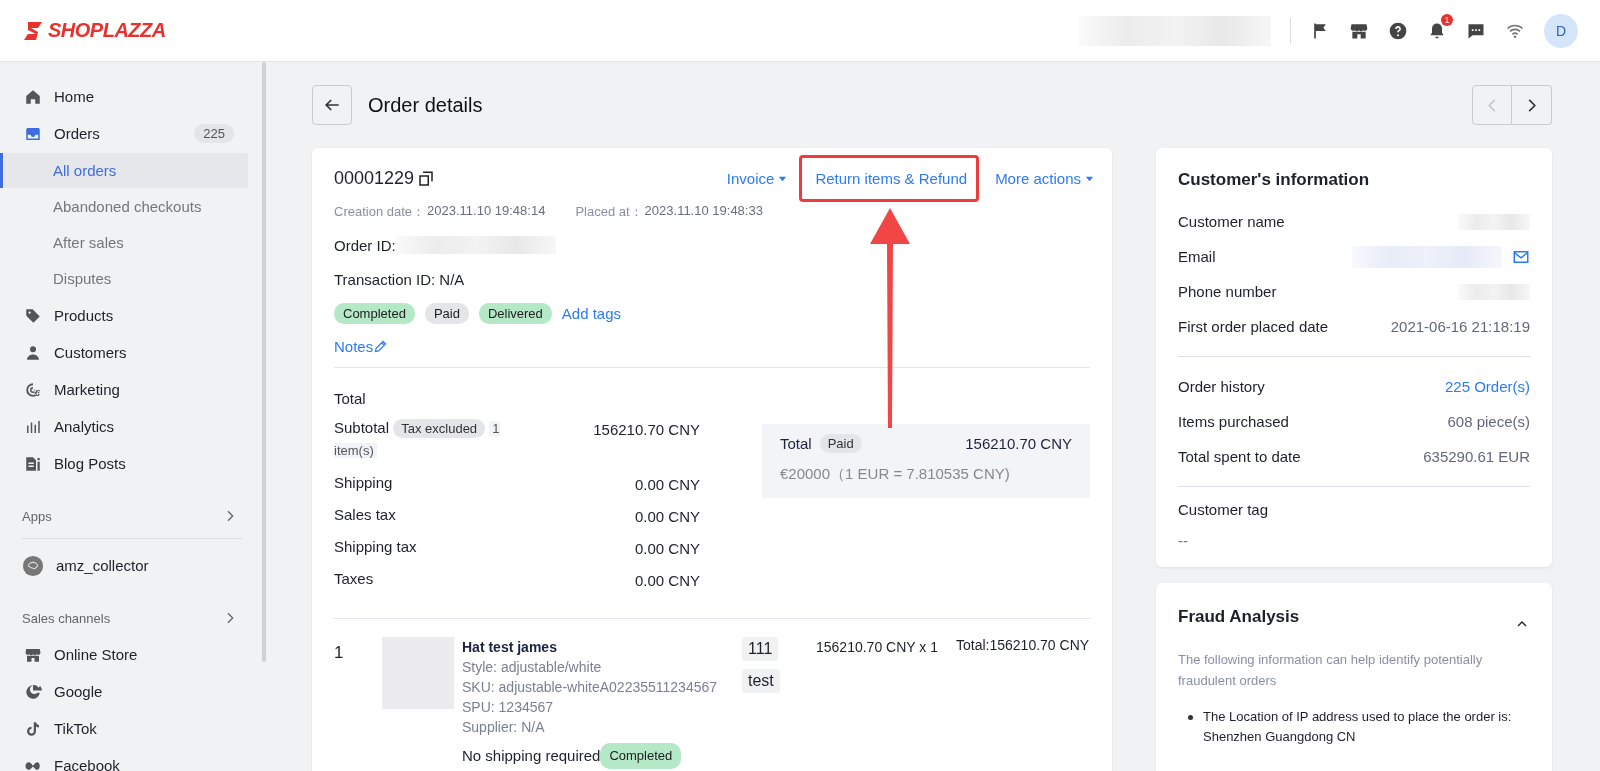 This screenshot has width=1600, height=771. I want to click on sidebar-item: Orders 225, so click(131, 133).